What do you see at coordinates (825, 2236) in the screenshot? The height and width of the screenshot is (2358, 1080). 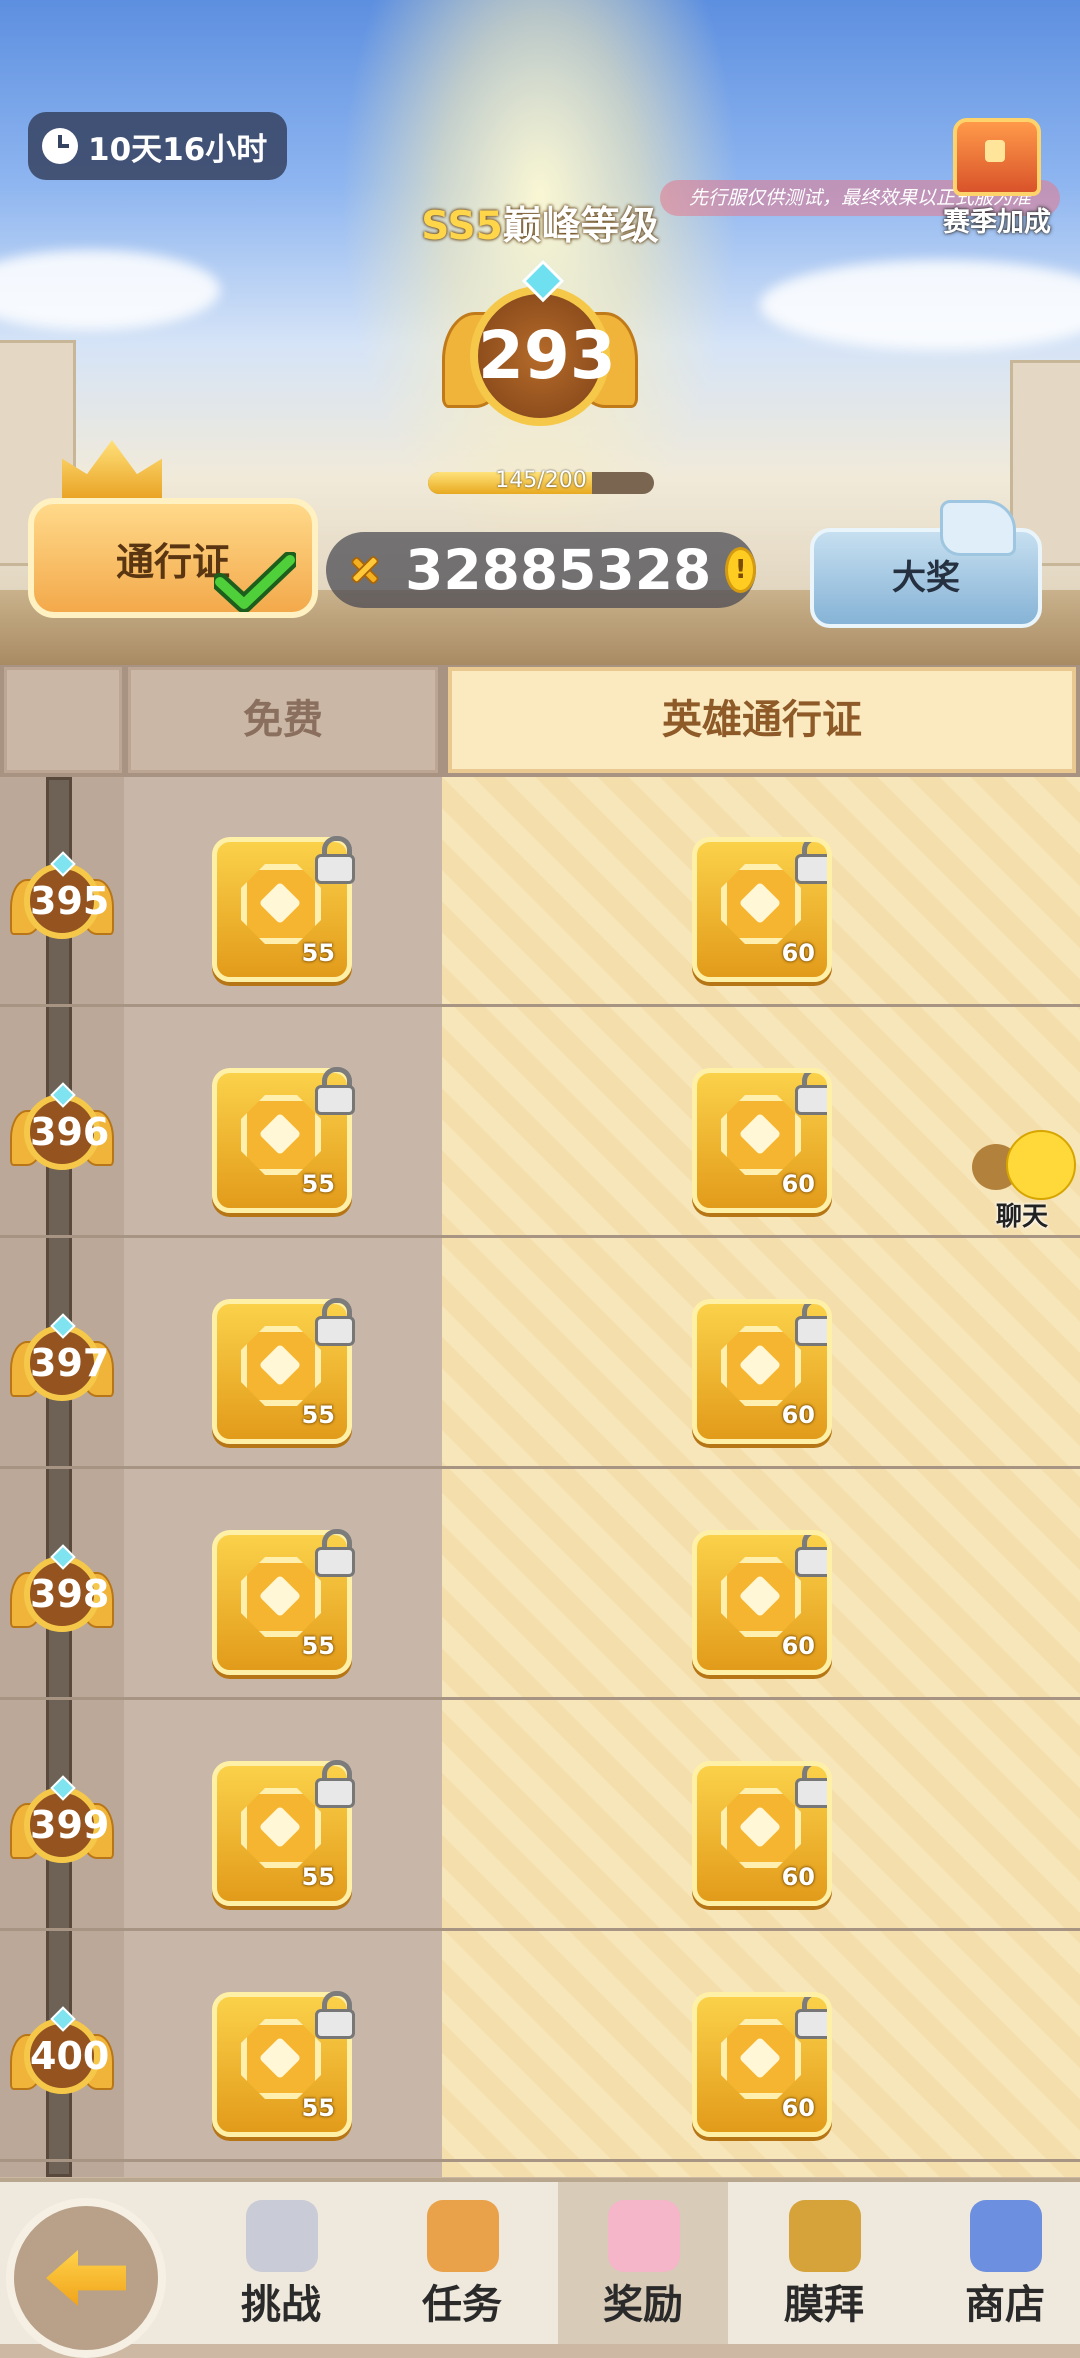 I see `worship-icon` at bounding box center [825, 2236].